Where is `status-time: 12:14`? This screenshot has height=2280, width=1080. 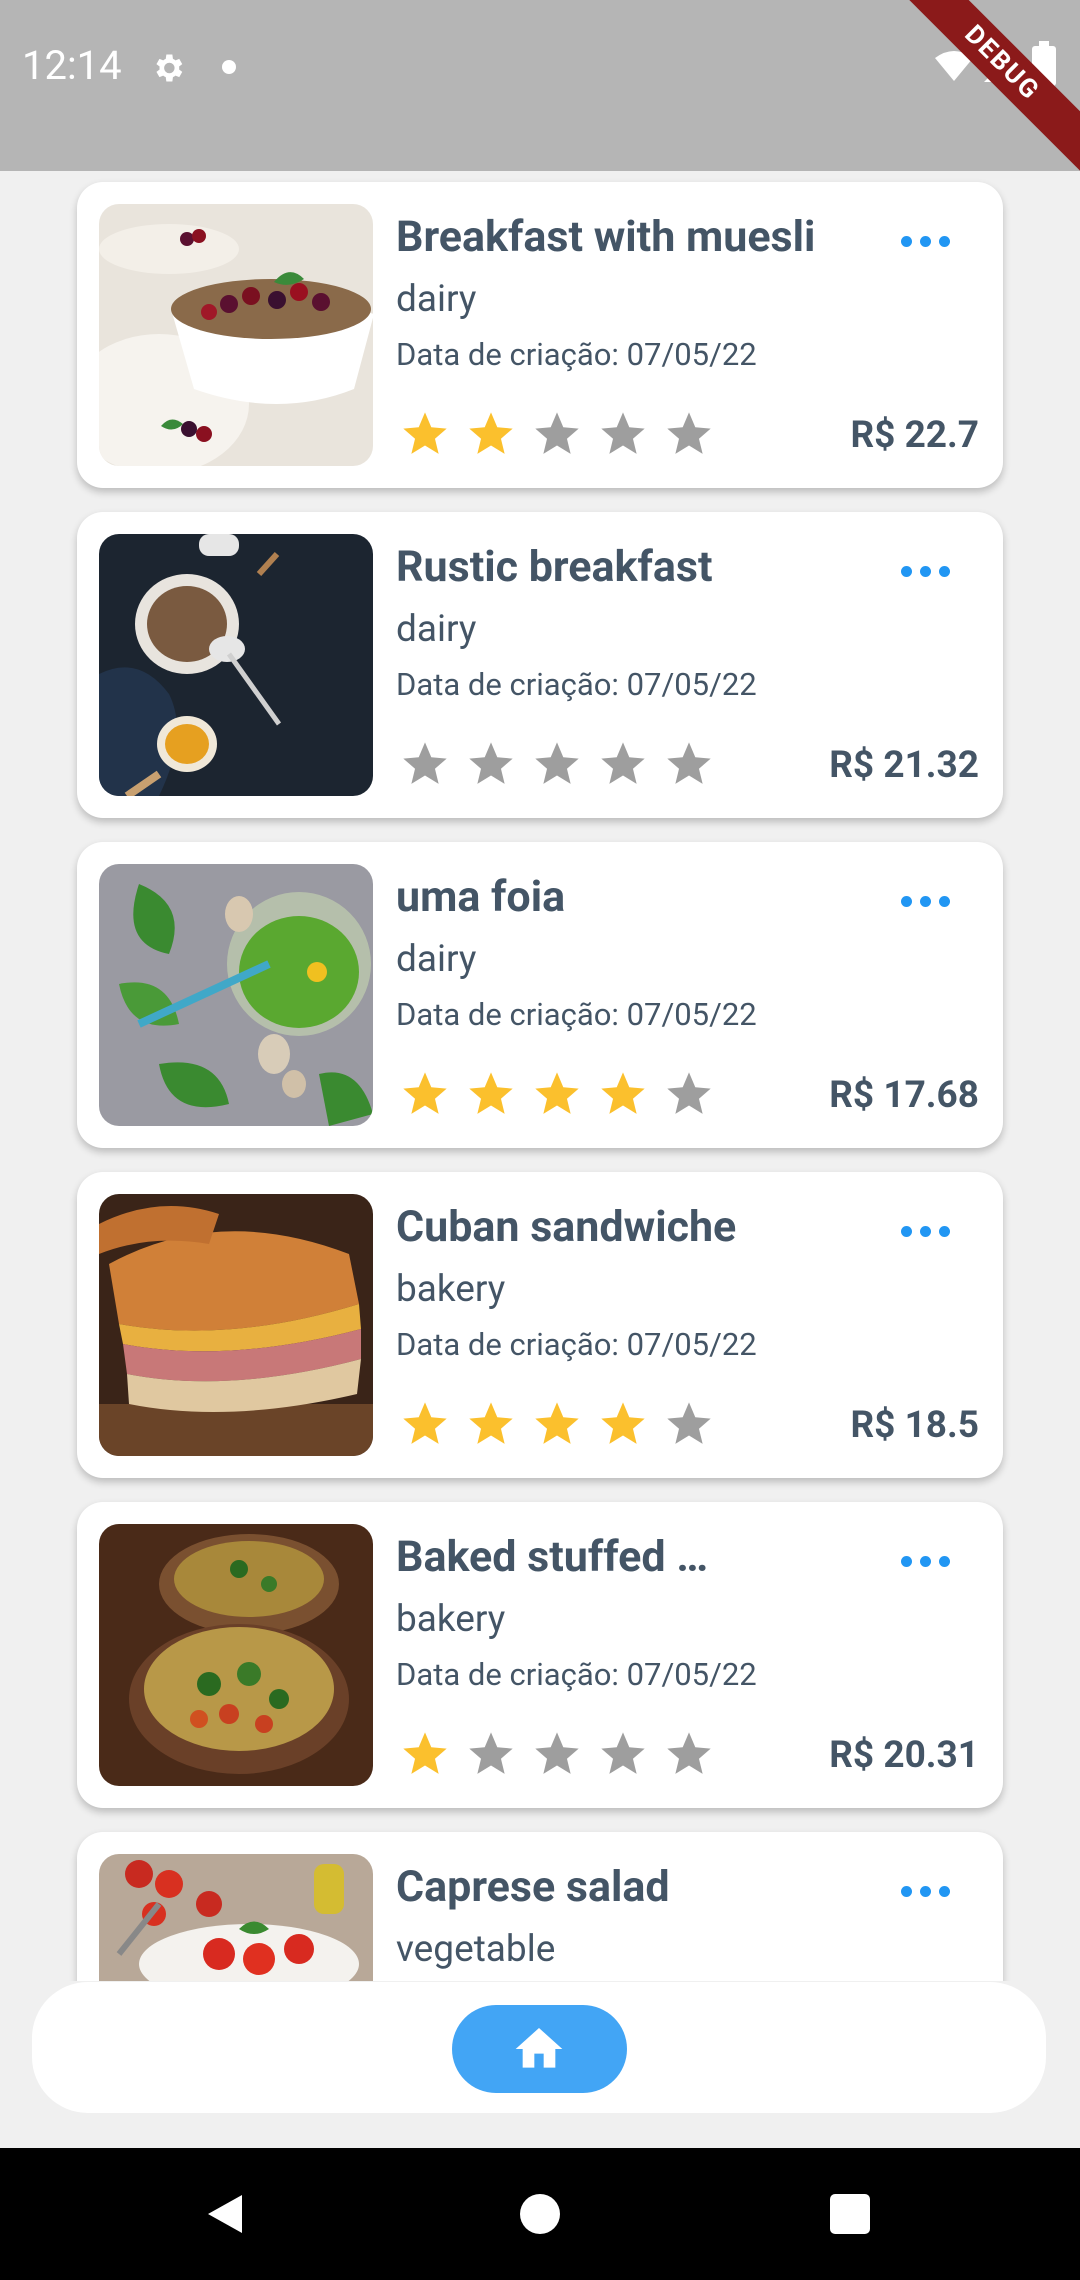 status-time: 12:14 is located at coordinates (72, 65).